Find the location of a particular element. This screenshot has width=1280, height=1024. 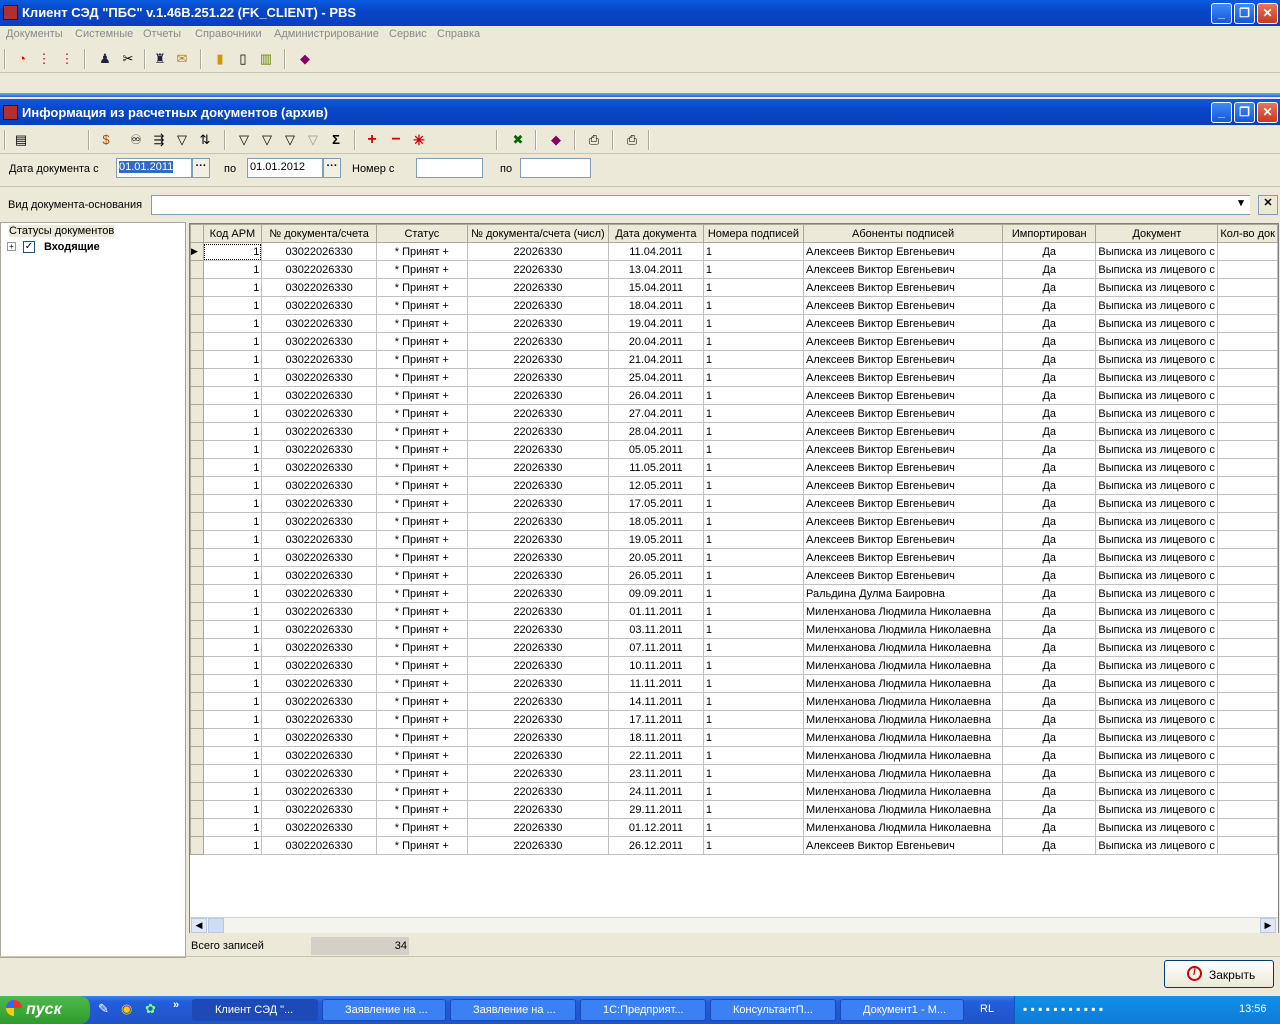

header-cell: Документ is located at coordinates (1157, 233).